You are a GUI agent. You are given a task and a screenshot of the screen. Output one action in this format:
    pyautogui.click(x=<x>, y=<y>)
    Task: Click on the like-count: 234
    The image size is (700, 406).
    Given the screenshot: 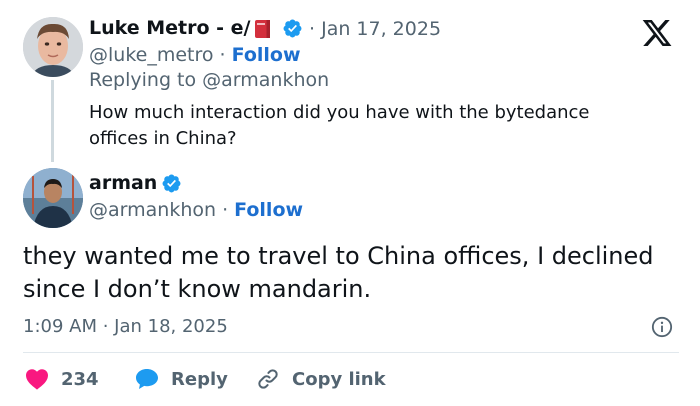 What is the action you would take?
    pyautogui.click(x=80, y=379)
    